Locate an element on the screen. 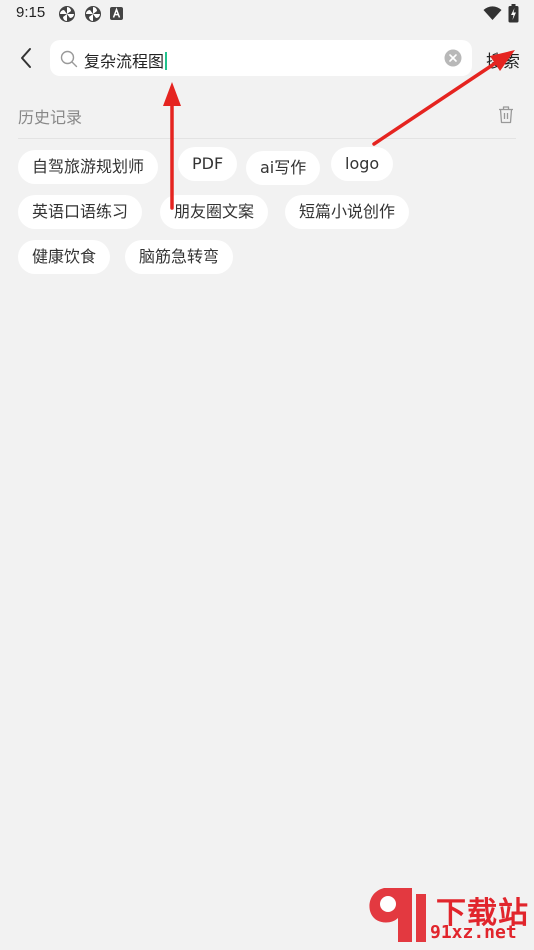 The width and height of the screenshot is (534, 950). annotation-arrow-up is located at coordinates (172, 146).